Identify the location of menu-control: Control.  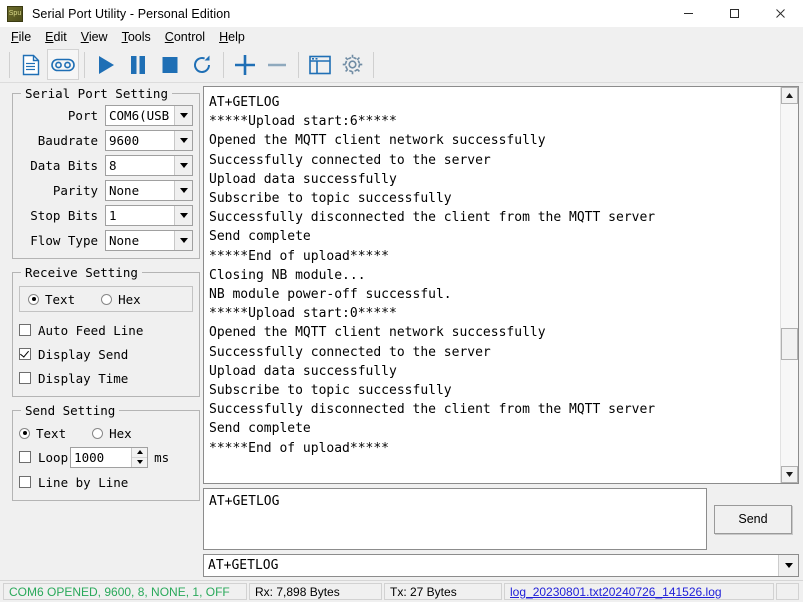
(185, 37).